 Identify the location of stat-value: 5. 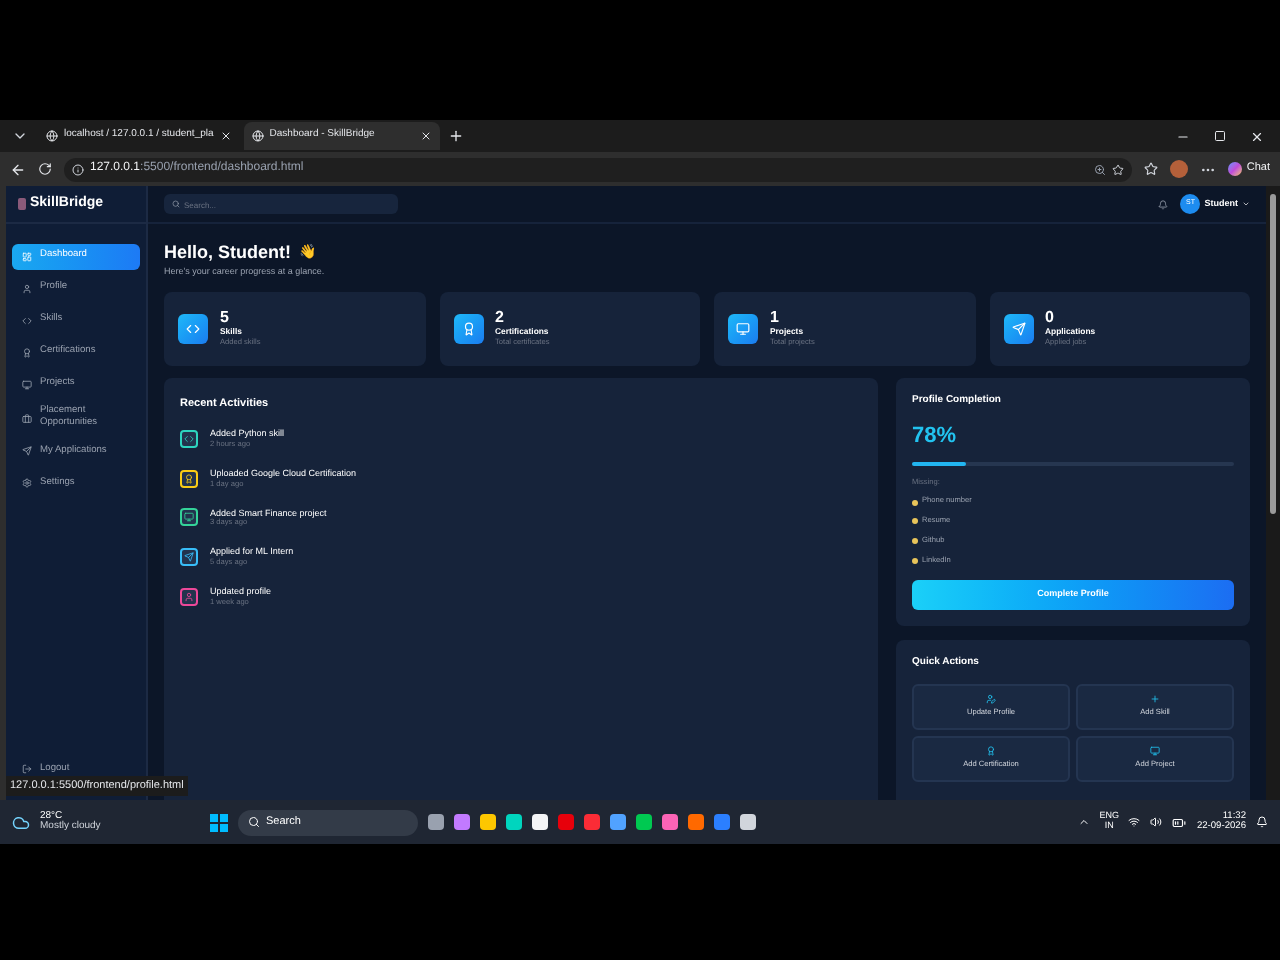
(225, 319).